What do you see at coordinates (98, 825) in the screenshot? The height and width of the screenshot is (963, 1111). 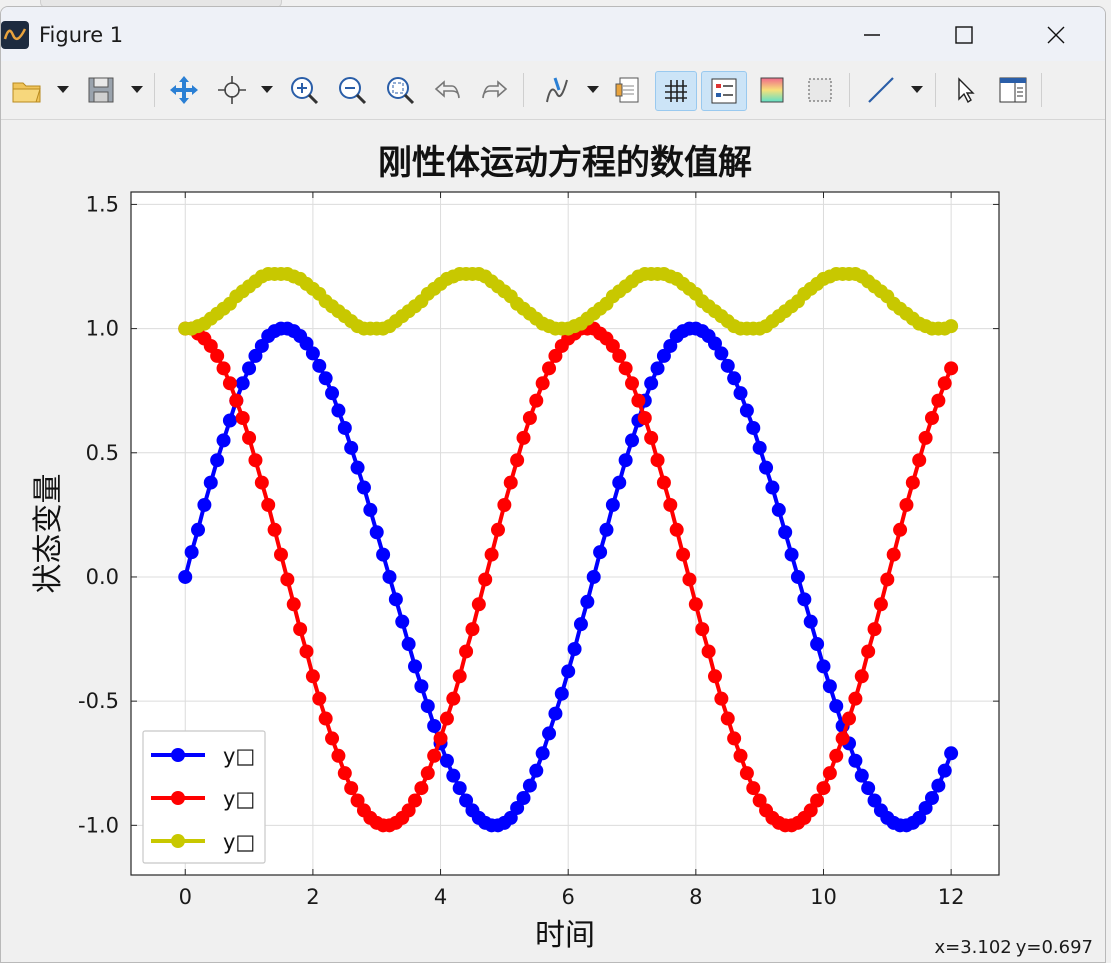 I see `y-tick-label: -1.0` at bounding box center [98, 825].